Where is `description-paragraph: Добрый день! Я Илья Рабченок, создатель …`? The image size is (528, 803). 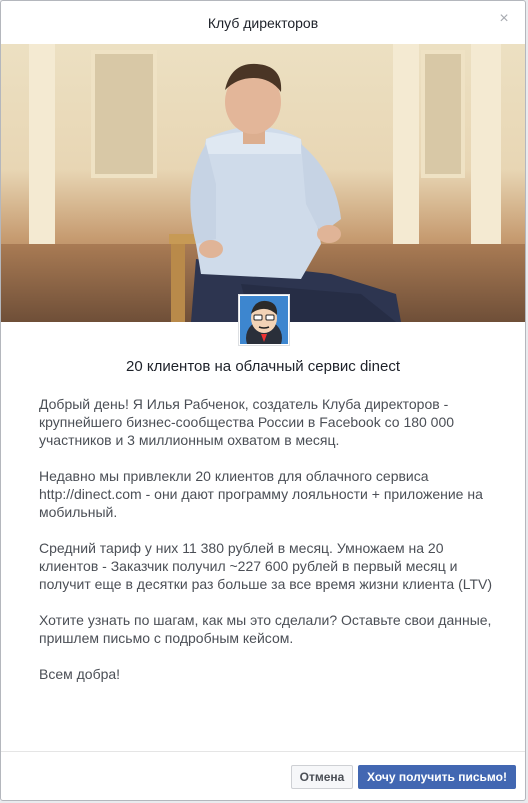 description-paragraph: Добрый день! Я Илья Рабченок, создатель … is located at coordinates (247, 422).